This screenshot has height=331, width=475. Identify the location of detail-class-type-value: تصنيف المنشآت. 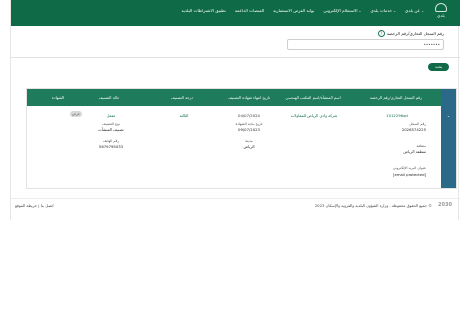
(111, 129).